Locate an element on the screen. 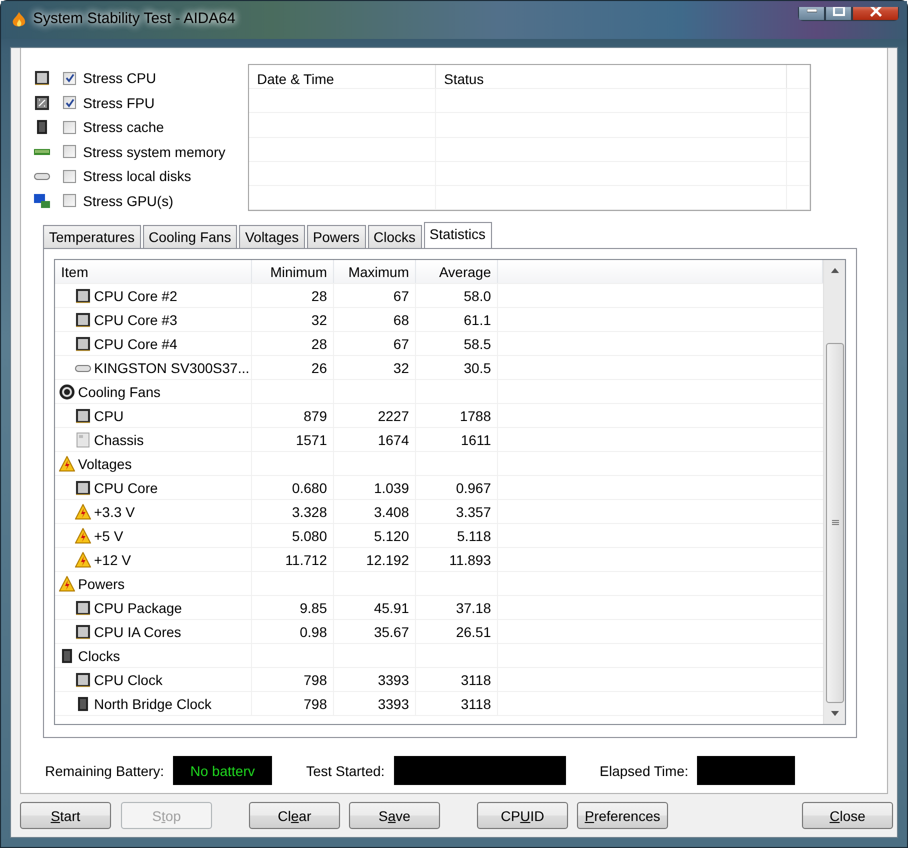 Image resolution: width=908 pixels, height=848 pixels. item-label: North Bridge Clock is located at coordinates (153, 704).